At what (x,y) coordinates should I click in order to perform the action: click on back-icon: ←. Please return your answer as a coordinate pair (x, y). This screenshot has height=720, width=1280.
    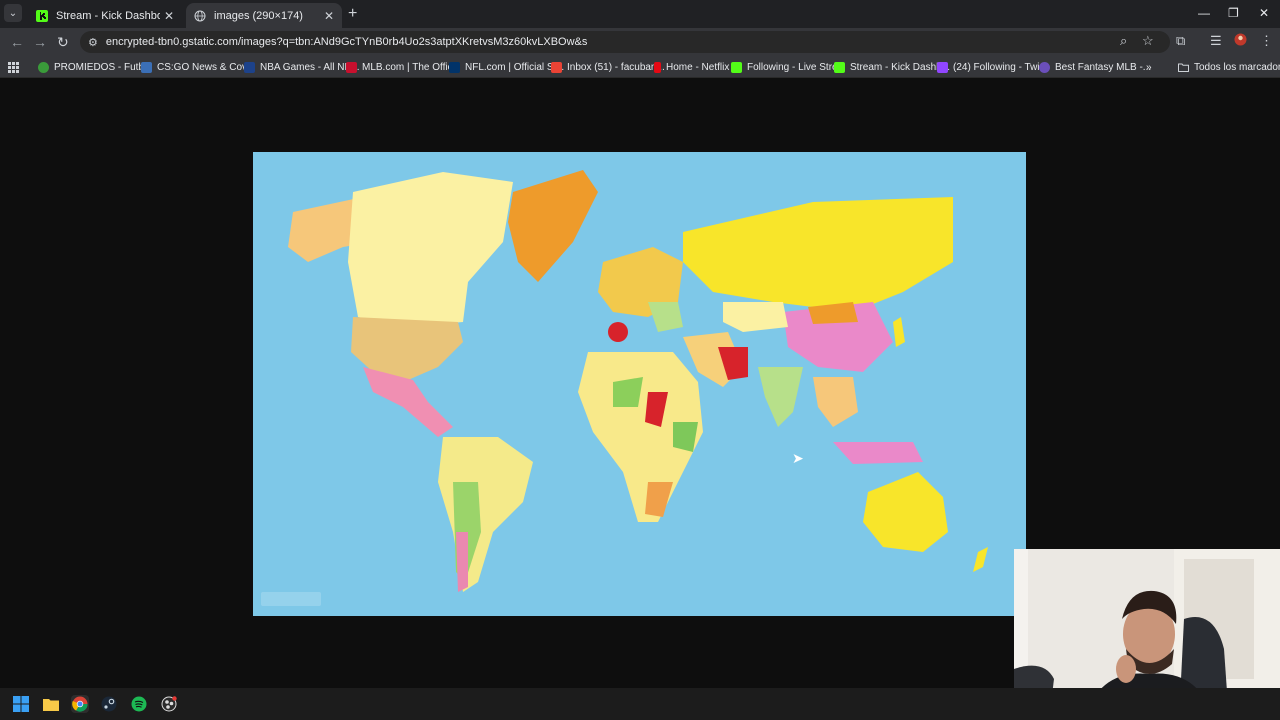
    Looking at the image, I should click on (17, 42).